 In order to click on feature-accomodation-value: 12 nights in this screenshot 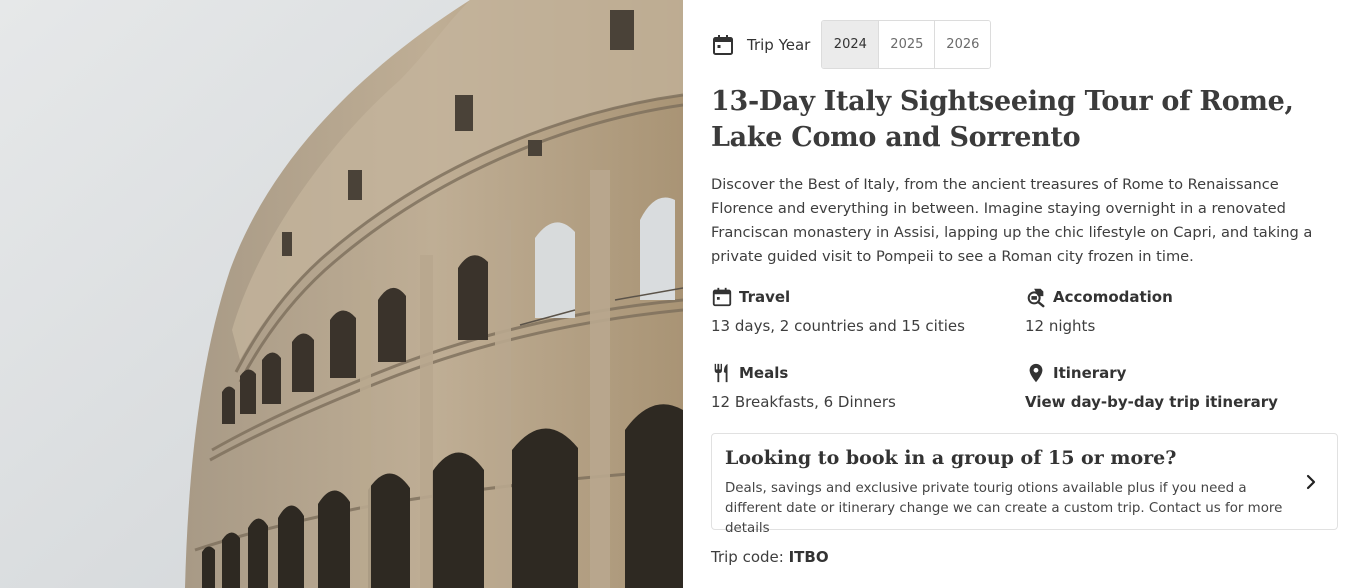, I will do `click(1060, 326)`.